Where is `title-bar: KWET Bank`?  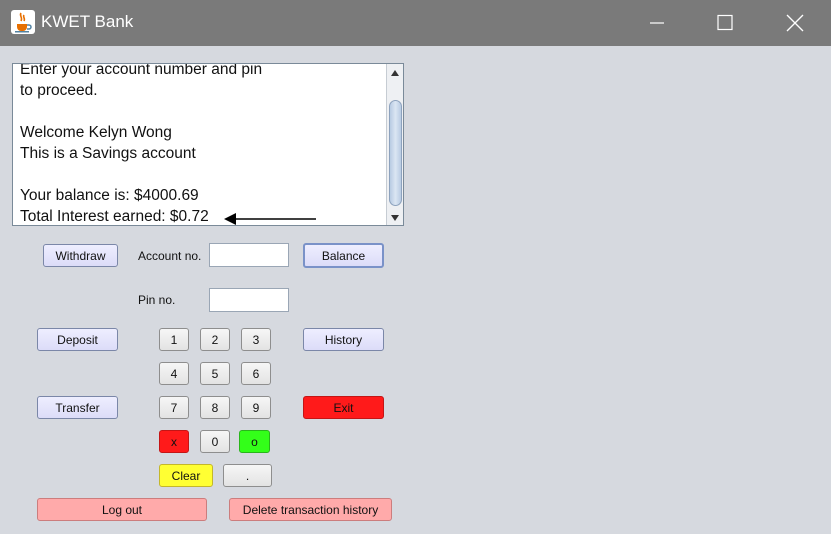
title-bar: KWET Bank is located at coordinates (415, 23).